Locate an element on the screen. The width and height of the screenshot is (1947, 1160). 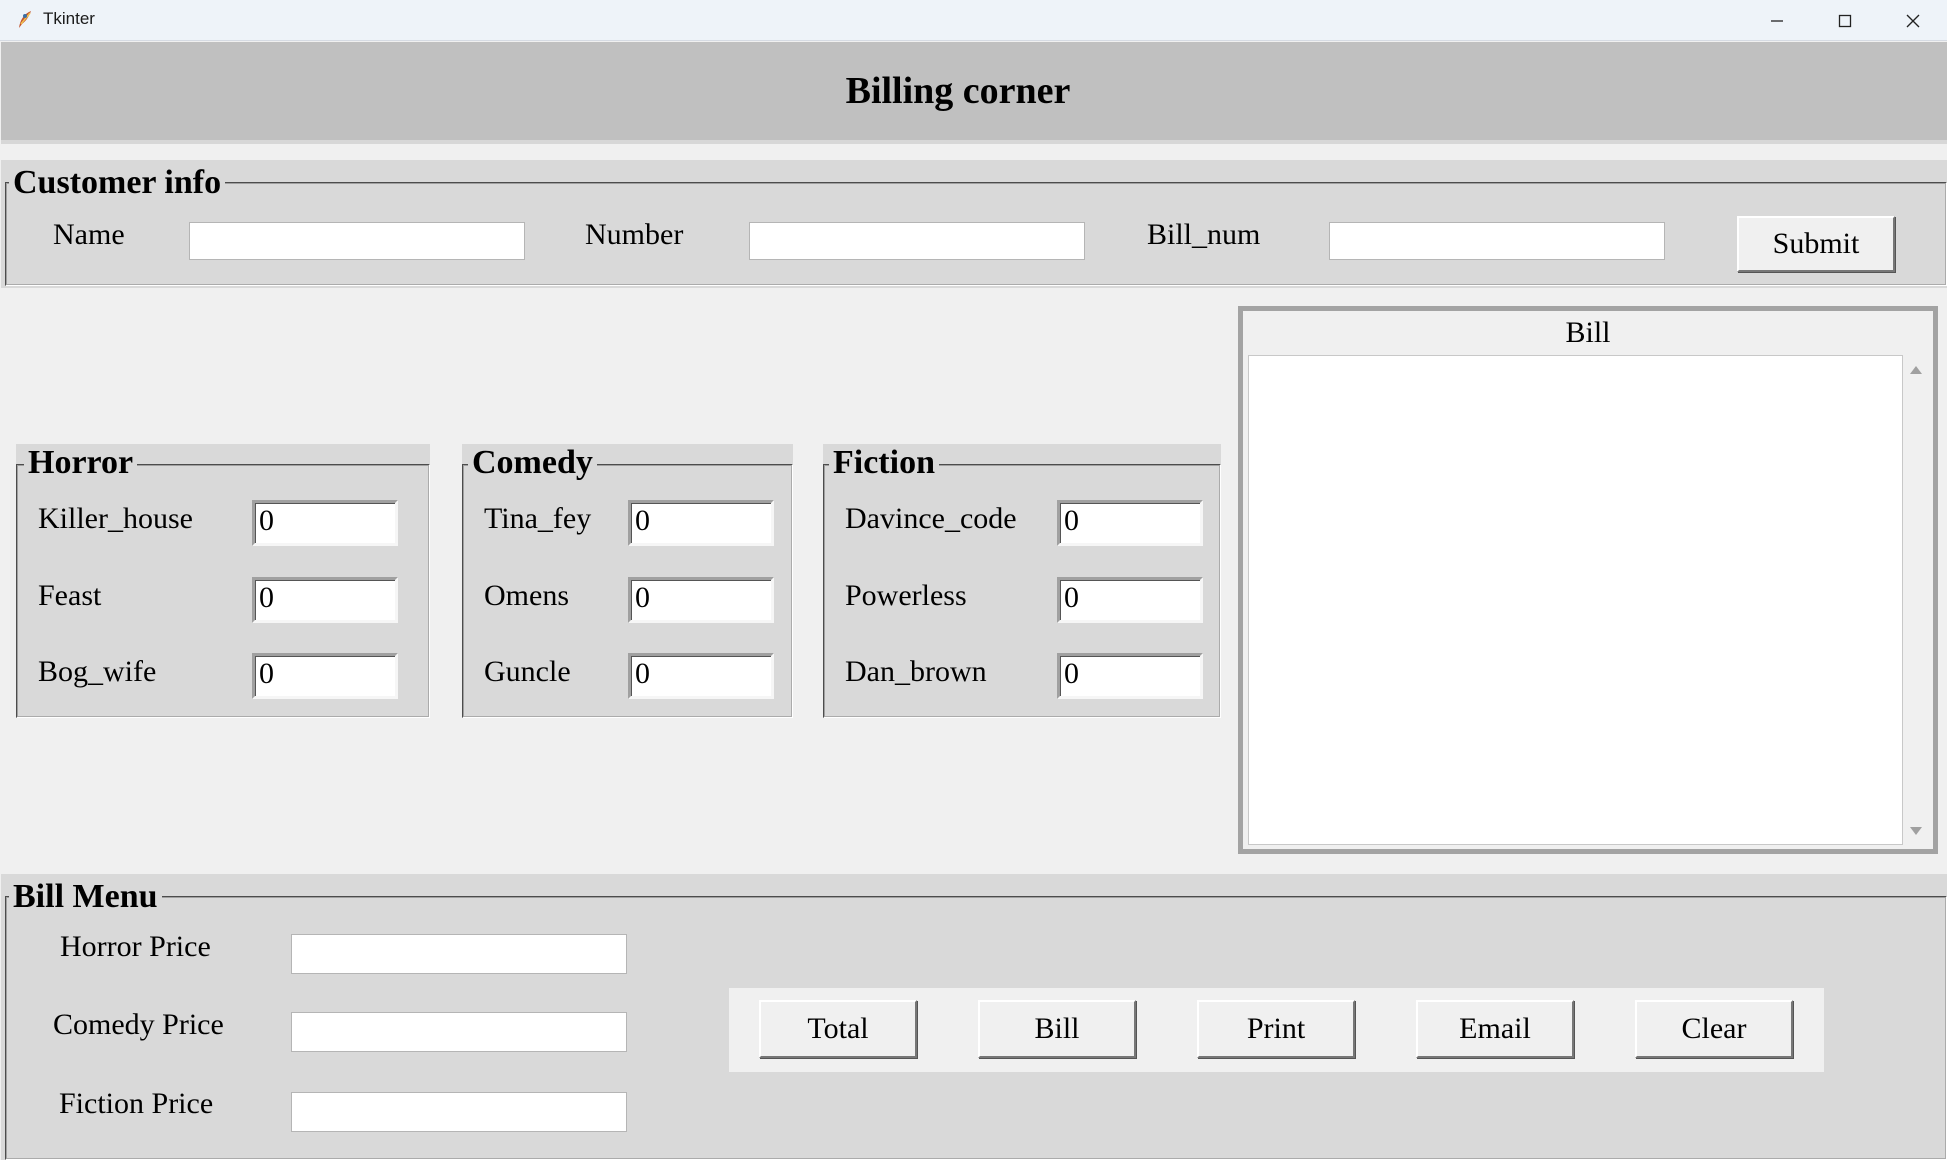
title-bar: Tkinter is located at coordinates (973, 20).